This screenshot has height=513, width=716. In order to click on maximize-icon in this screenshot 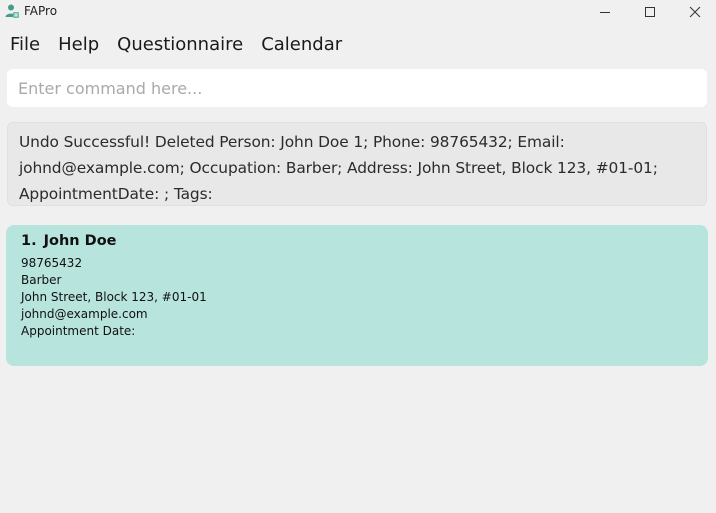, I will do `click(650, 12)`.